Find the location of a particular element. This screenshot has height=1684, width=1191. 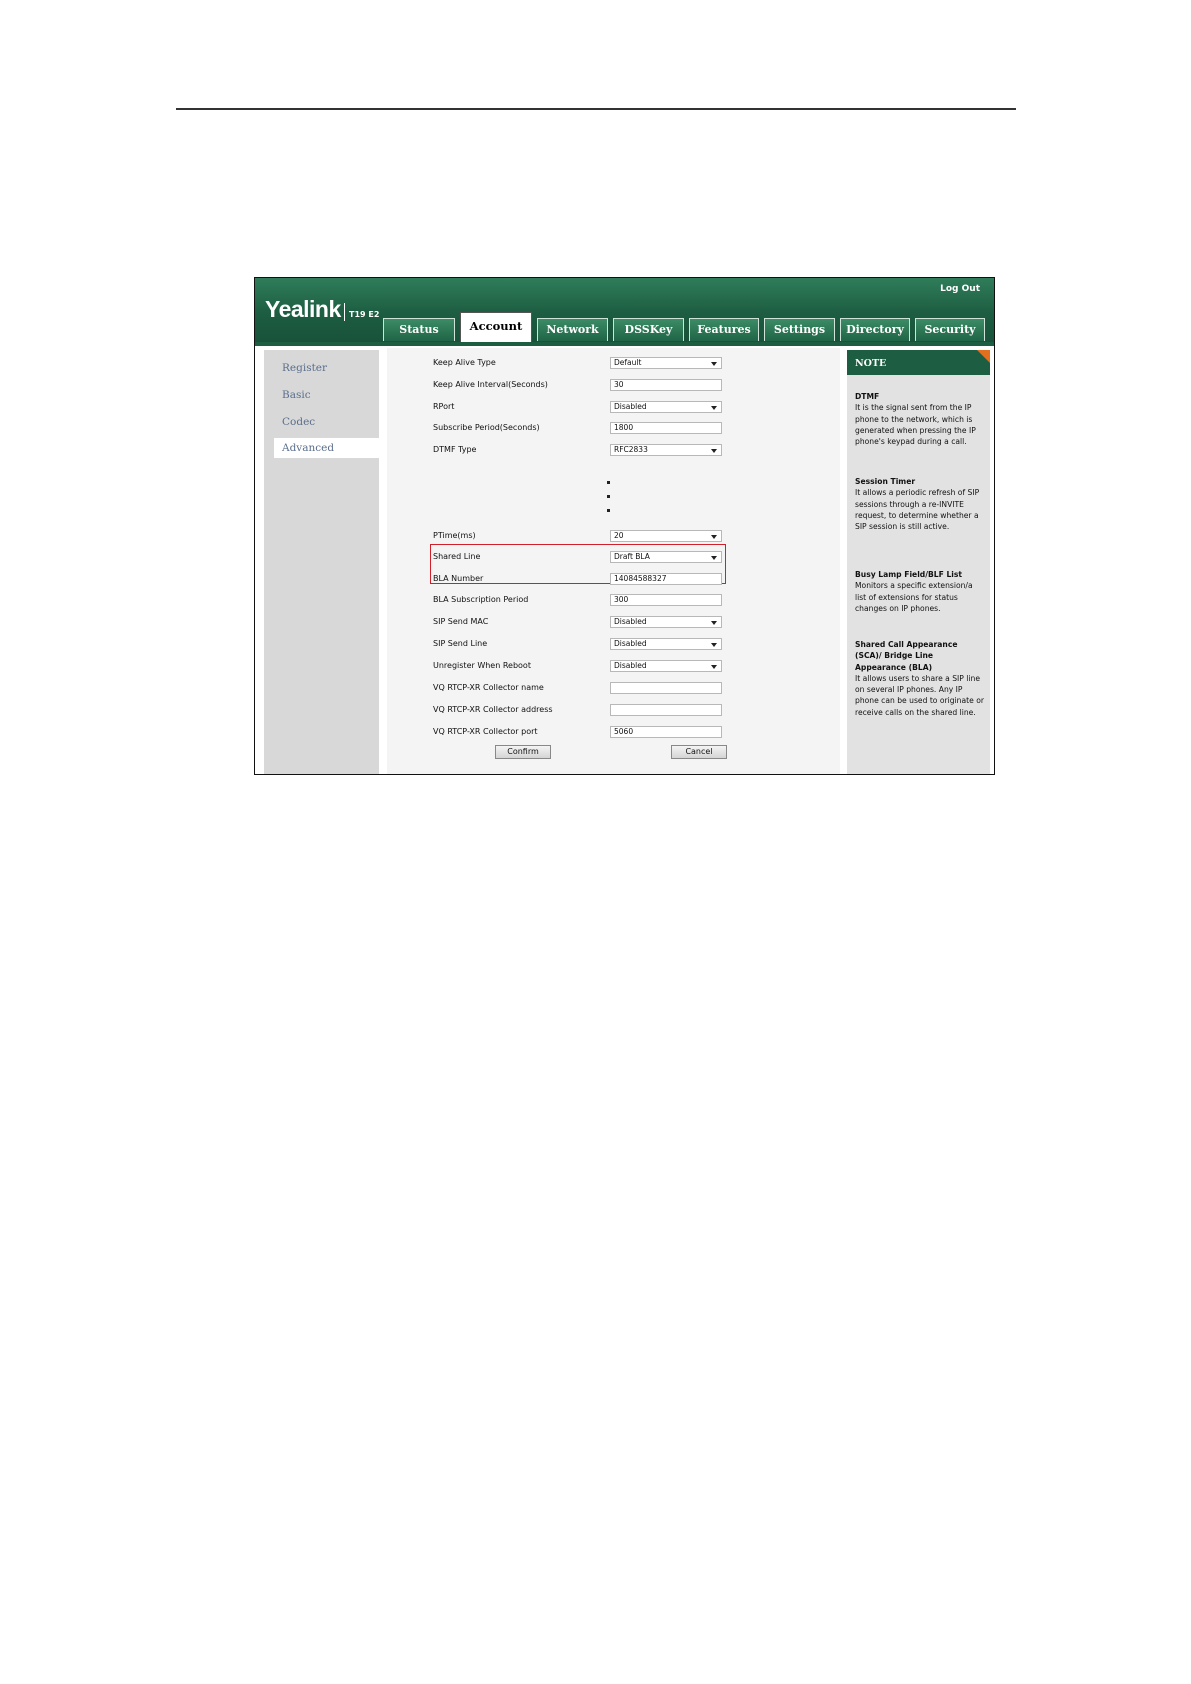

label-subscribe-period: Subscribe Period(Seconds) is located at coordinates (486, 427).